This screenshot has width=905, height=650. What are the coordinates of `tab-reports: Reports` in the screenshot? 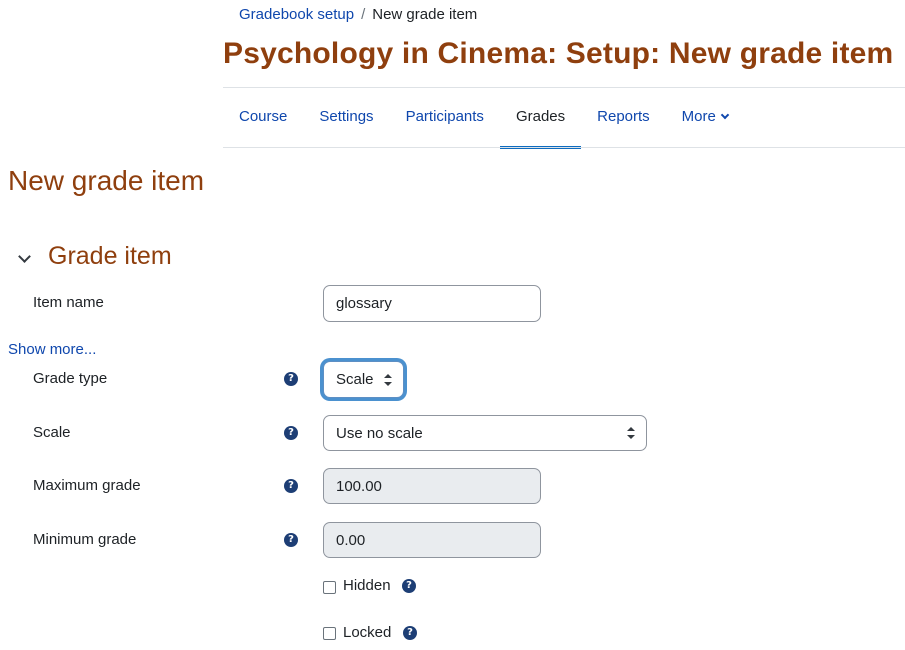 It's located at (623, 118).